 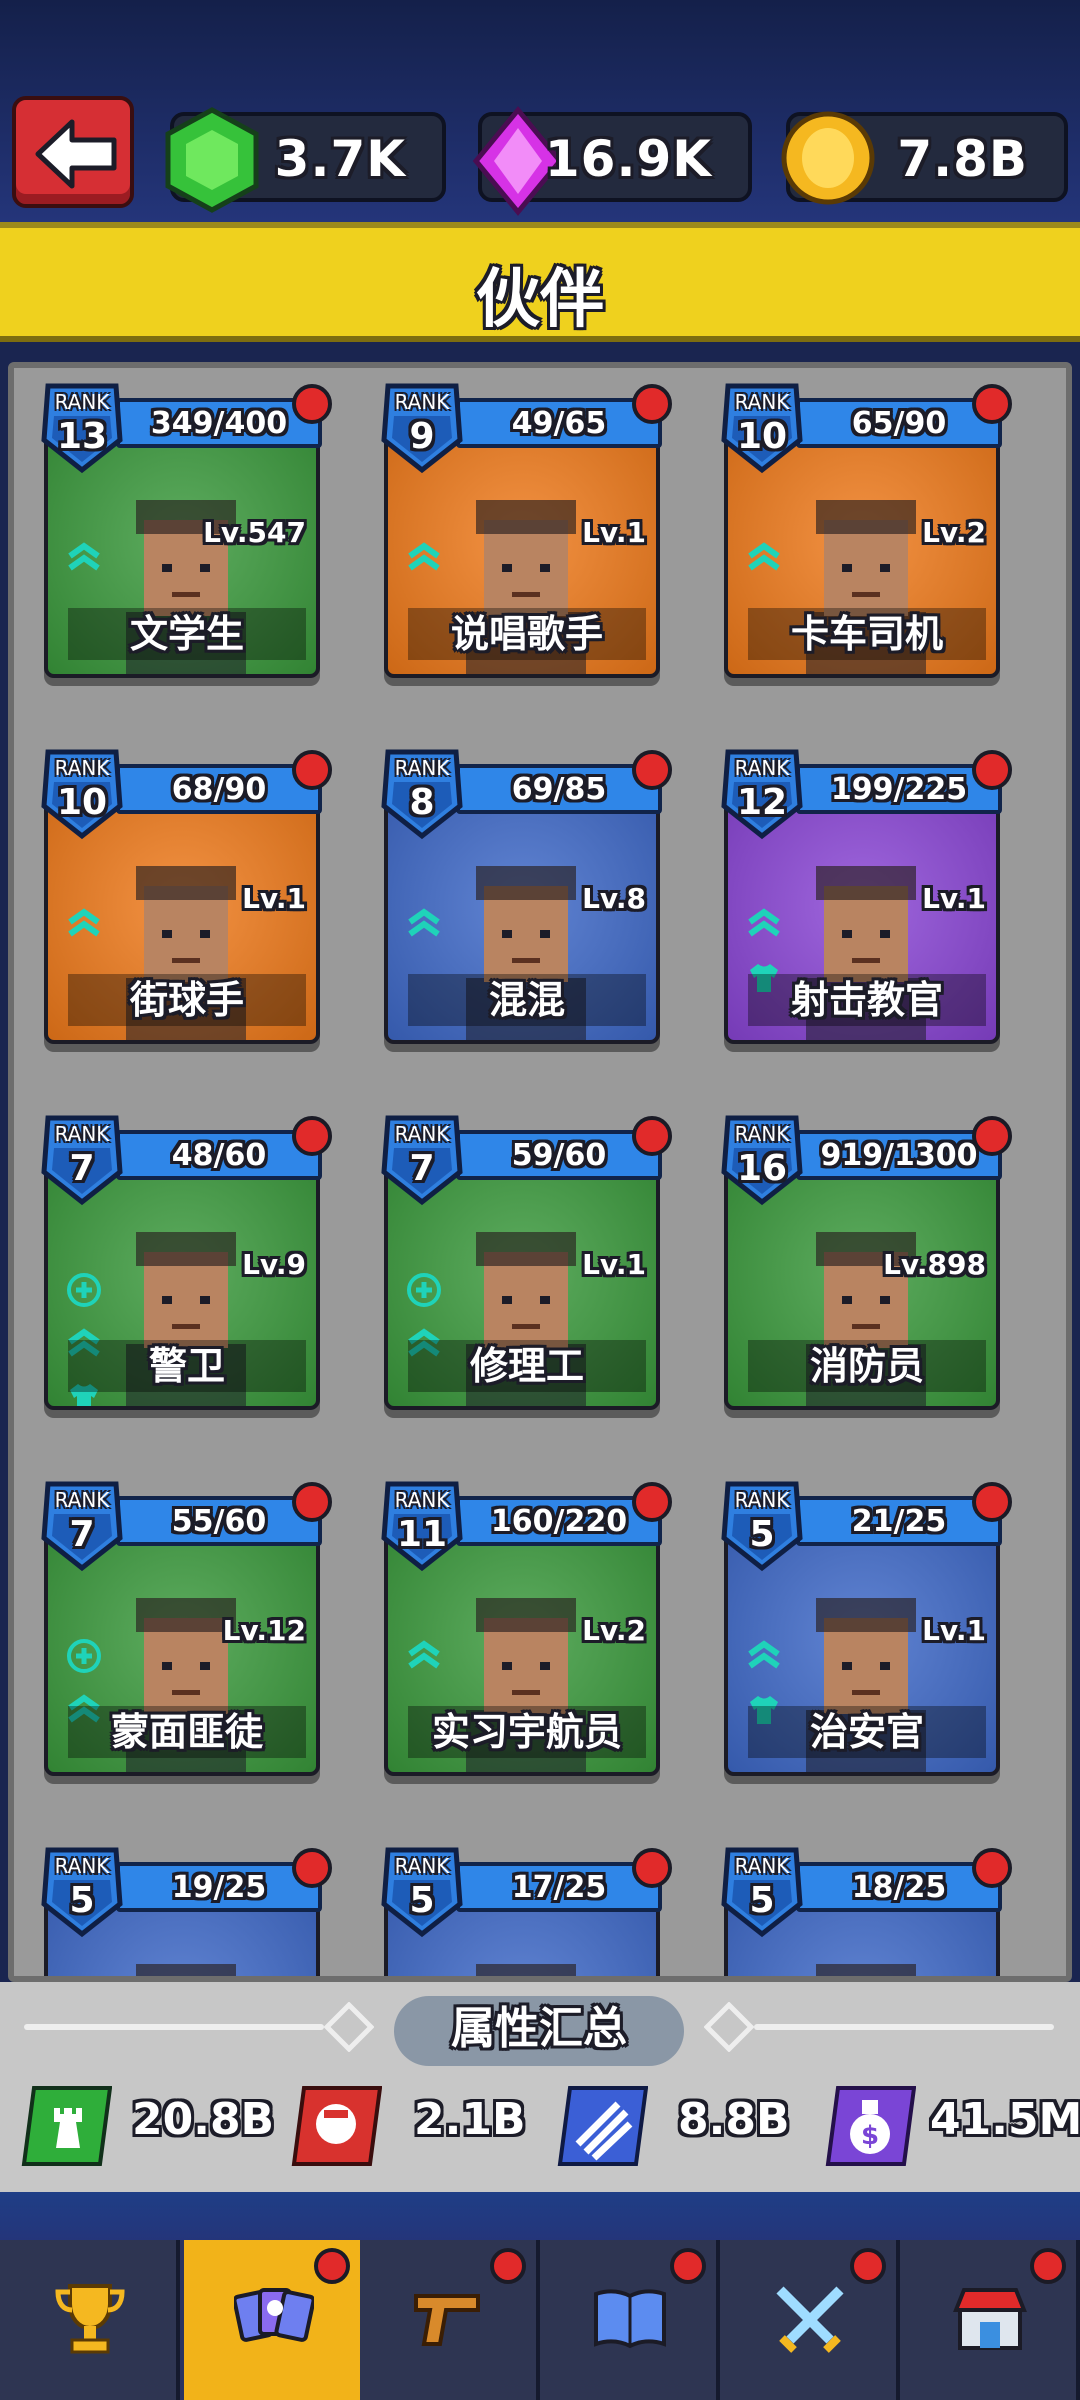 I want to click on partner-level: Lv.12, so click(x=264, y=1630).